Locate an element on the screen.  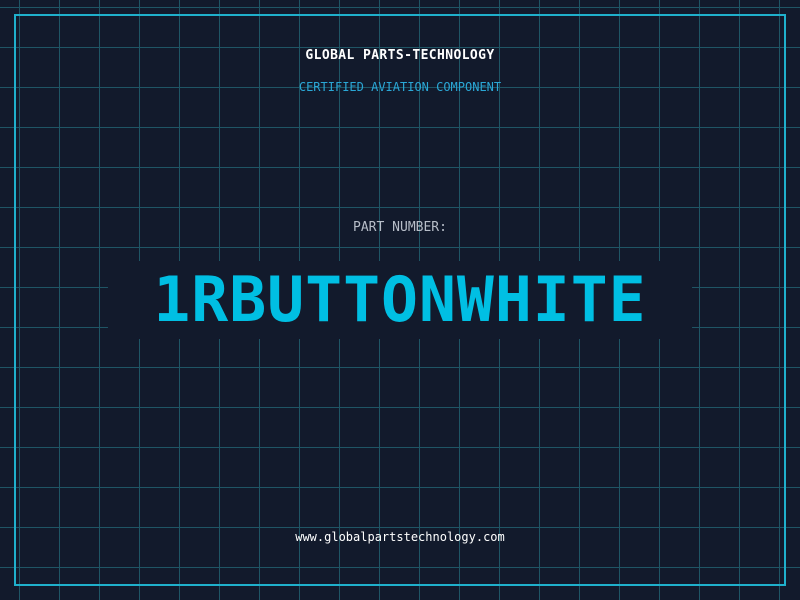
tagline: CERTIFIED AVIATION COMPONENT is located at coordinates (400, 87).